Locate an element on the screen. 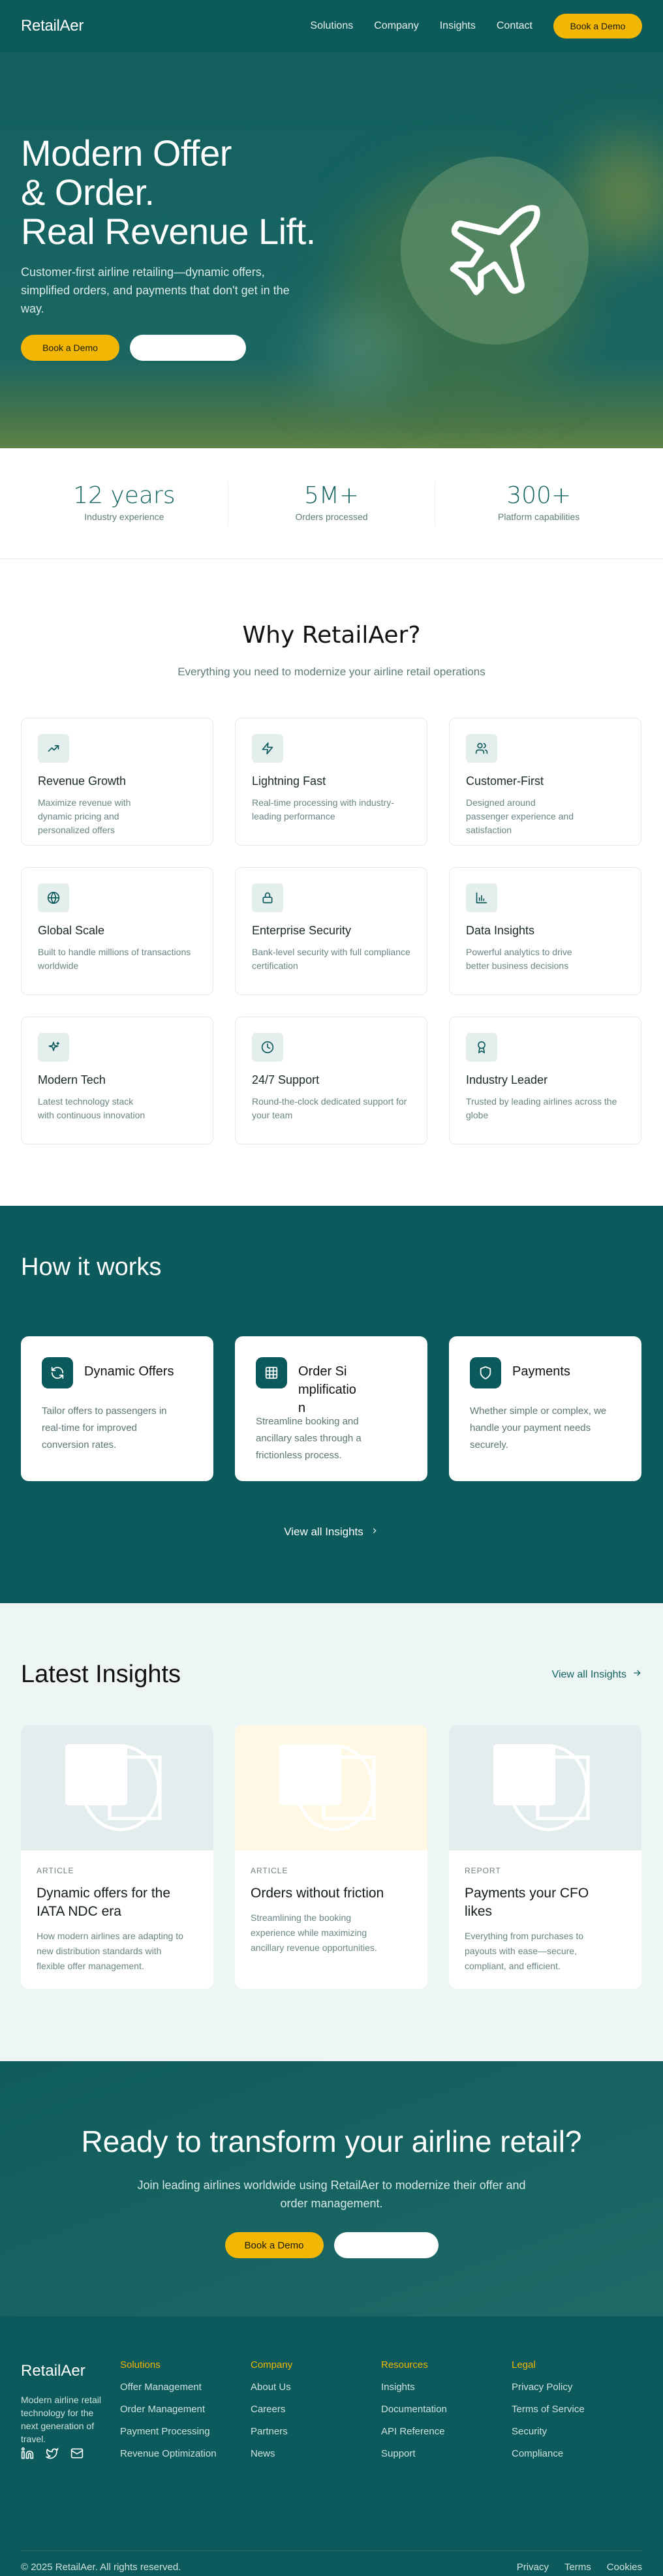 The image size is (663, 2576). footer-link: About Us is located at coordinates (316, 2387).